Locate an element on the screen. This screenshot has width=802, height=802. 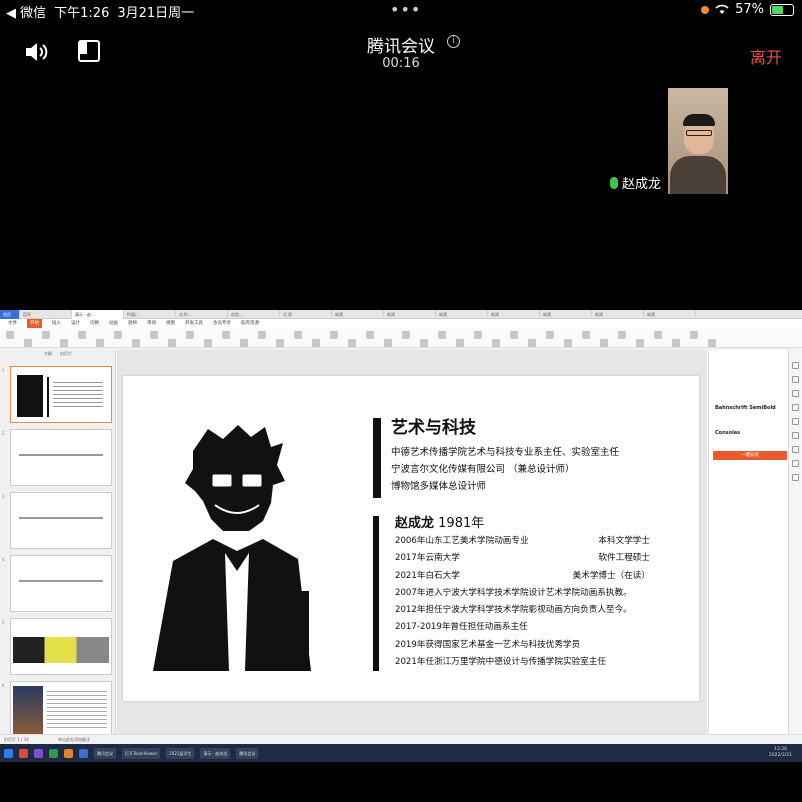
menu-item: 开始 is located at coordinates (34, 323).